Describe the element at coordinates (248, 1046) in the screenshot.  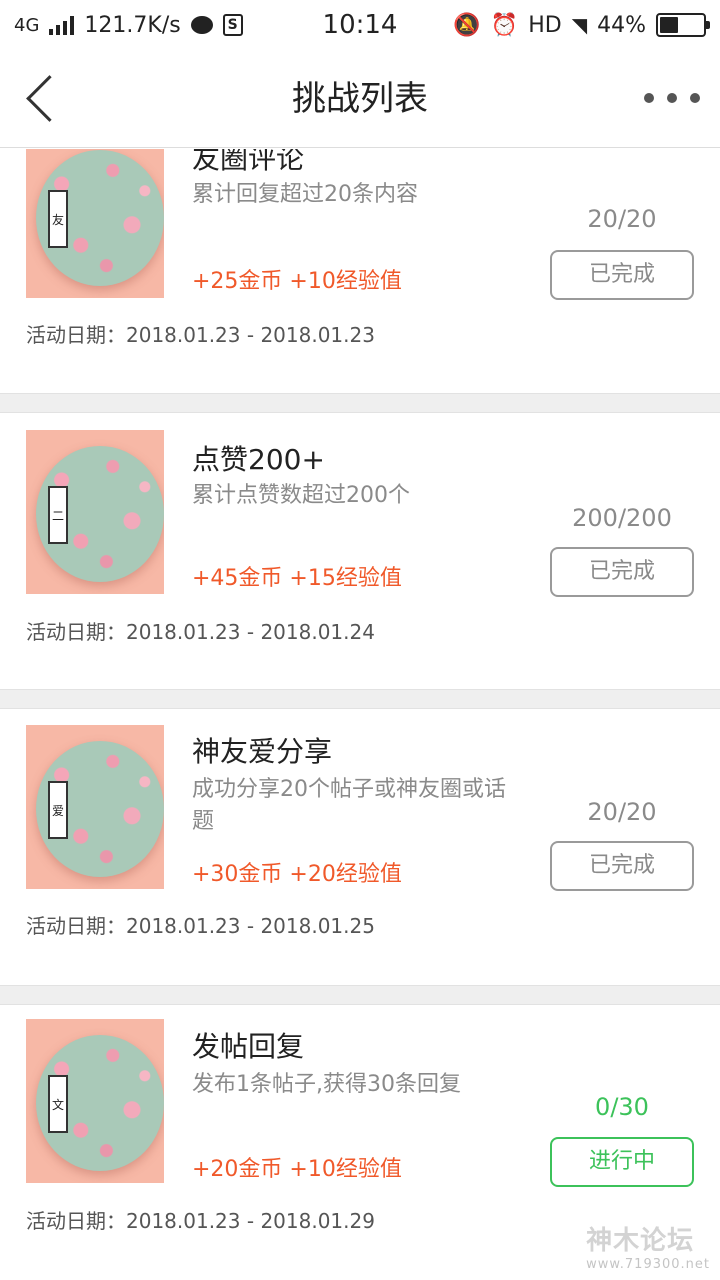
I see `challenge-title: 发帖回复` at that location.